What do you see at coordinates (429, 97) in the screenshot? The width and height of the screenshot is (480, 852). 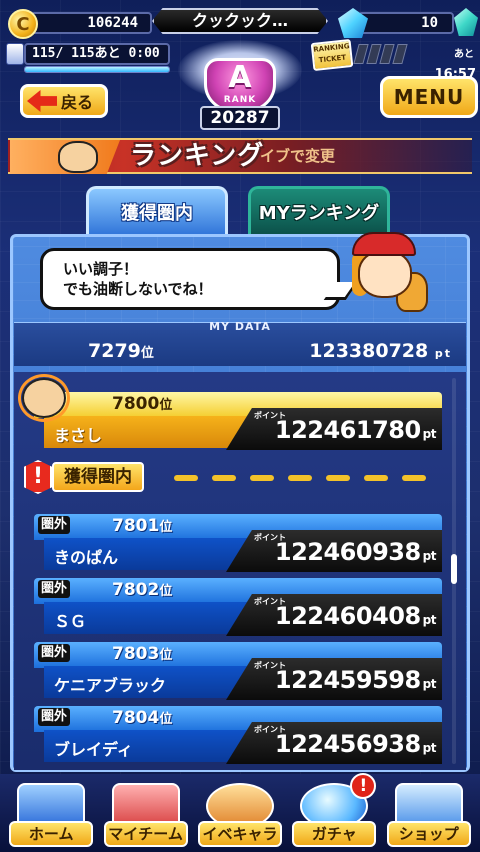 I see `menu-button: MENU` at bounding box center [429, 97].